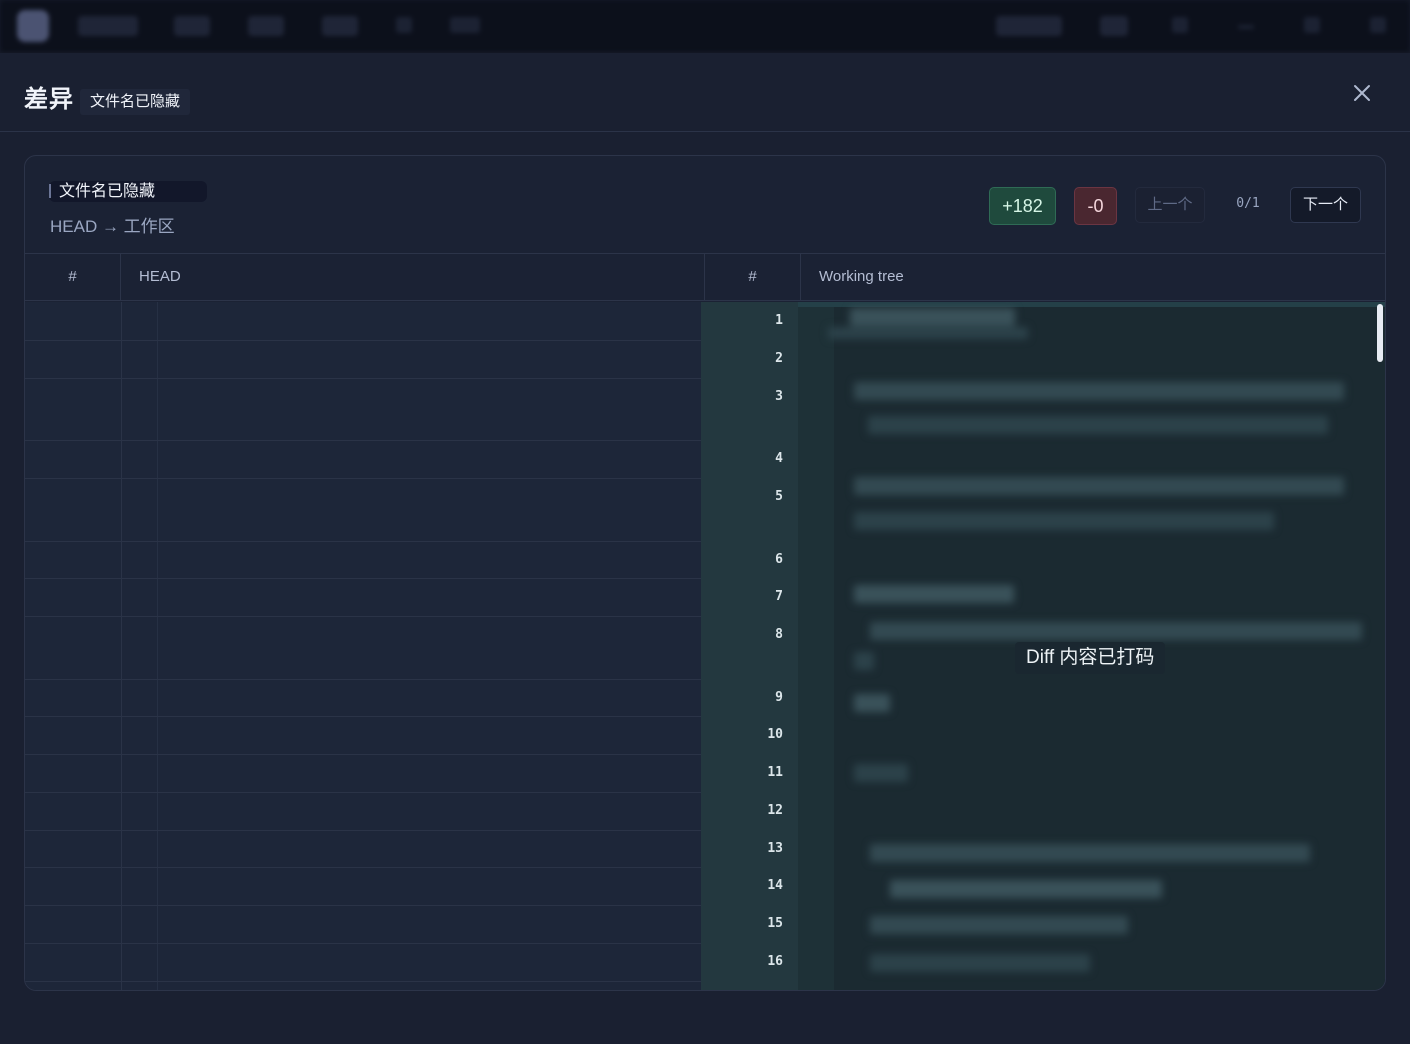 The image size is (1410, 1044). I want to click on diff-scrollbar, so click(1380, 333).